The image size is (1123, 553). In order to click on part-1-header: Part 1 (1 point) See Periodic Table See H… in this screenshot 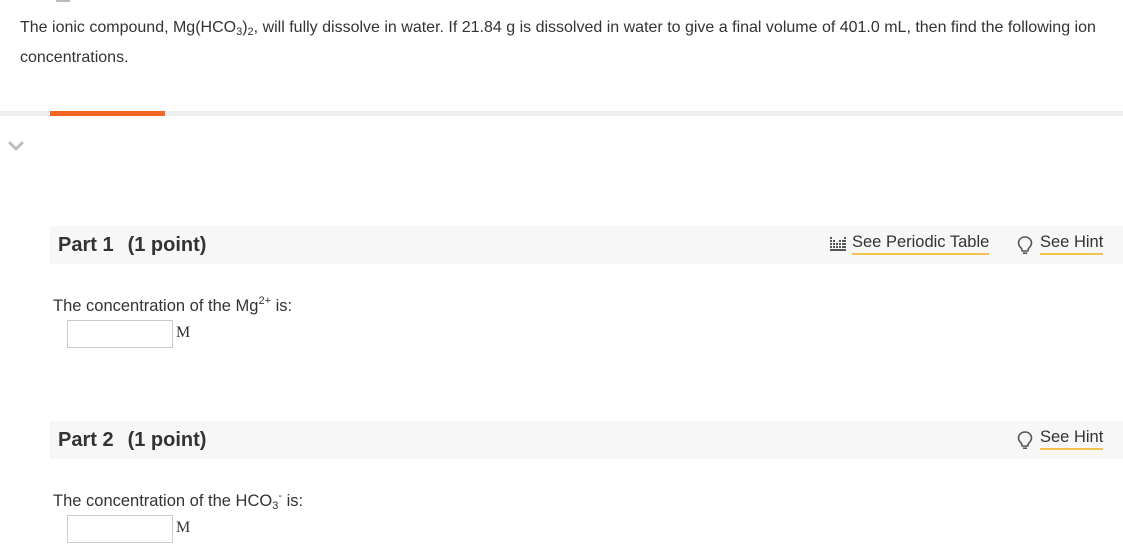, I will do `click(586, 245)`.